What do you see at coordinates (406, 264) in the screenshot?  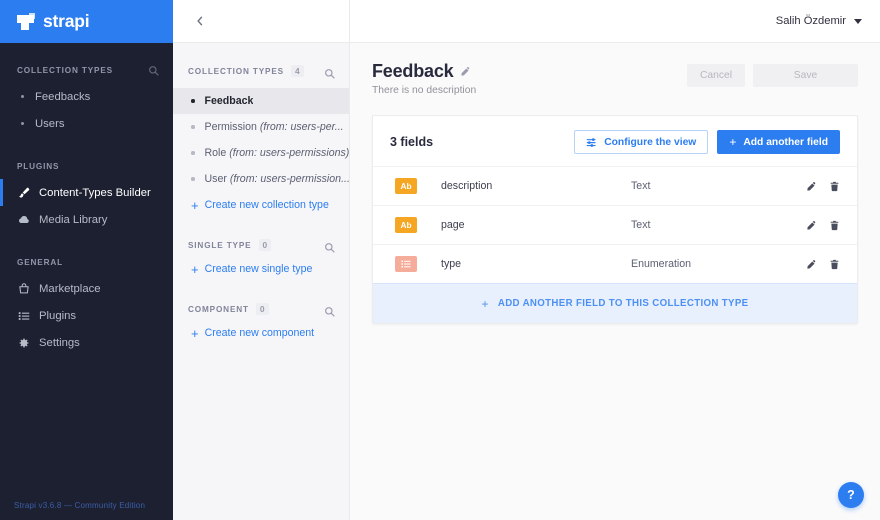 I see `enumeration-field-icon` at bounding box center [406, 264].